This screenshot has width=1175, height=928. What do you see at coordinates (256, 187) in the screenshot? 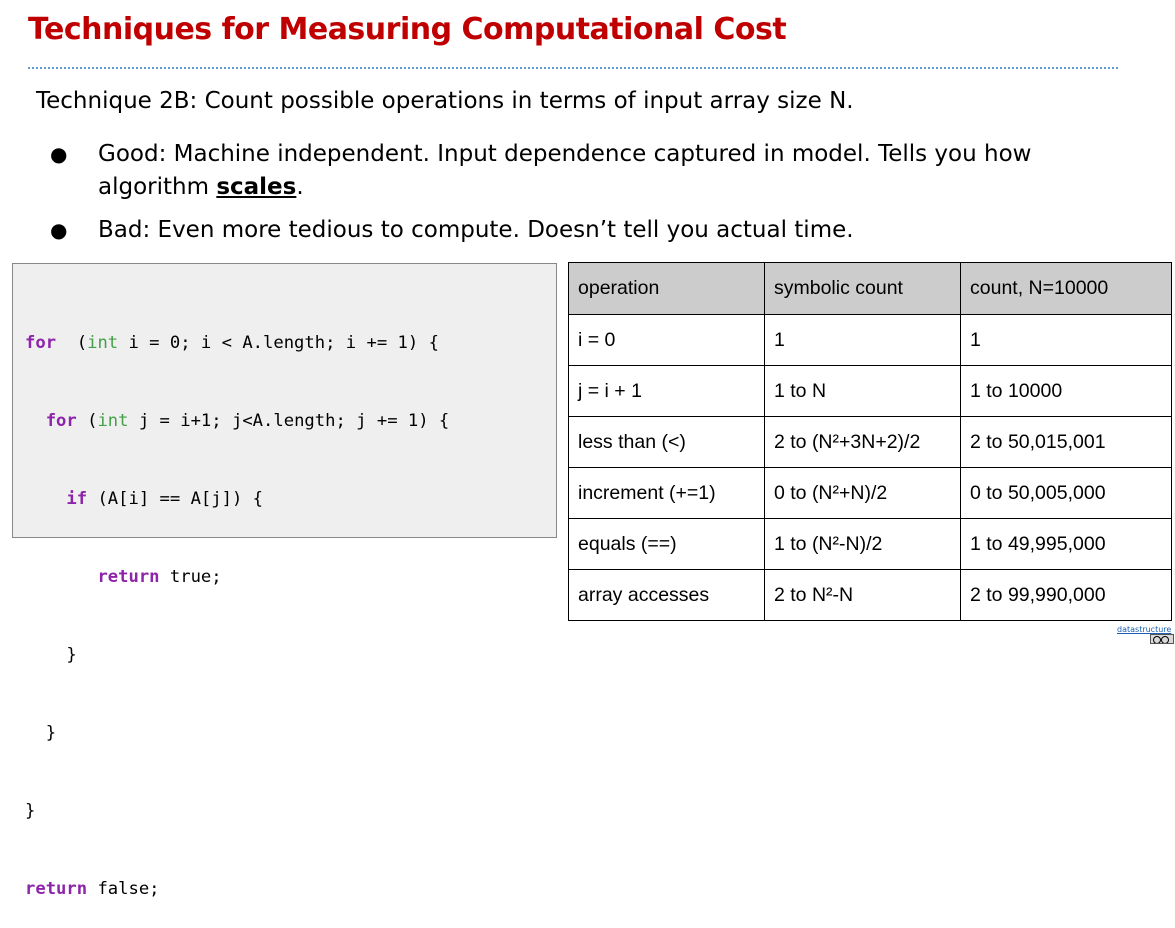
I see `scales-emphasis: scales` at bounding box center [256, 187].